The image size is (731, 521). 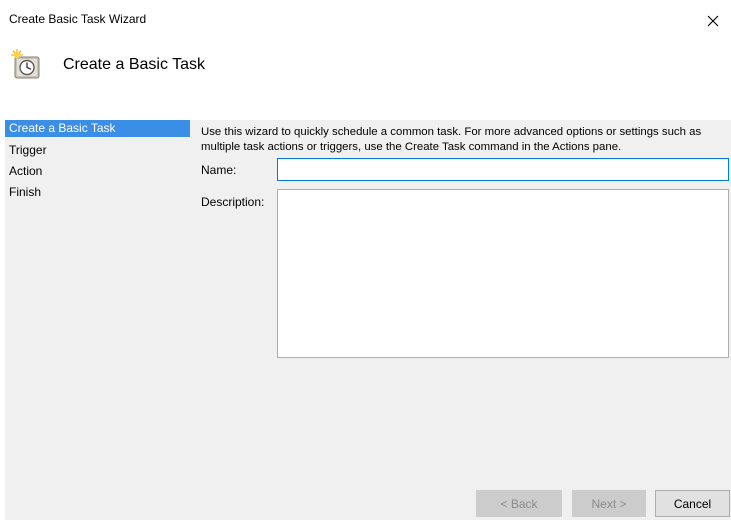 I want to click on name-field, so click(x=503, y=169).